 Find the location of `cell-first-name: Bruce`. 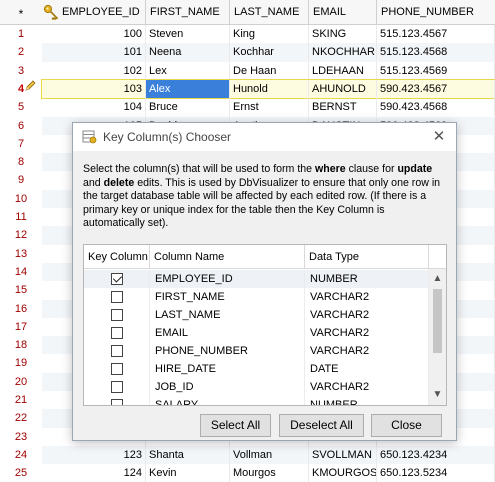

cell-first-name: Bruce is located at coordinates (188, 107).